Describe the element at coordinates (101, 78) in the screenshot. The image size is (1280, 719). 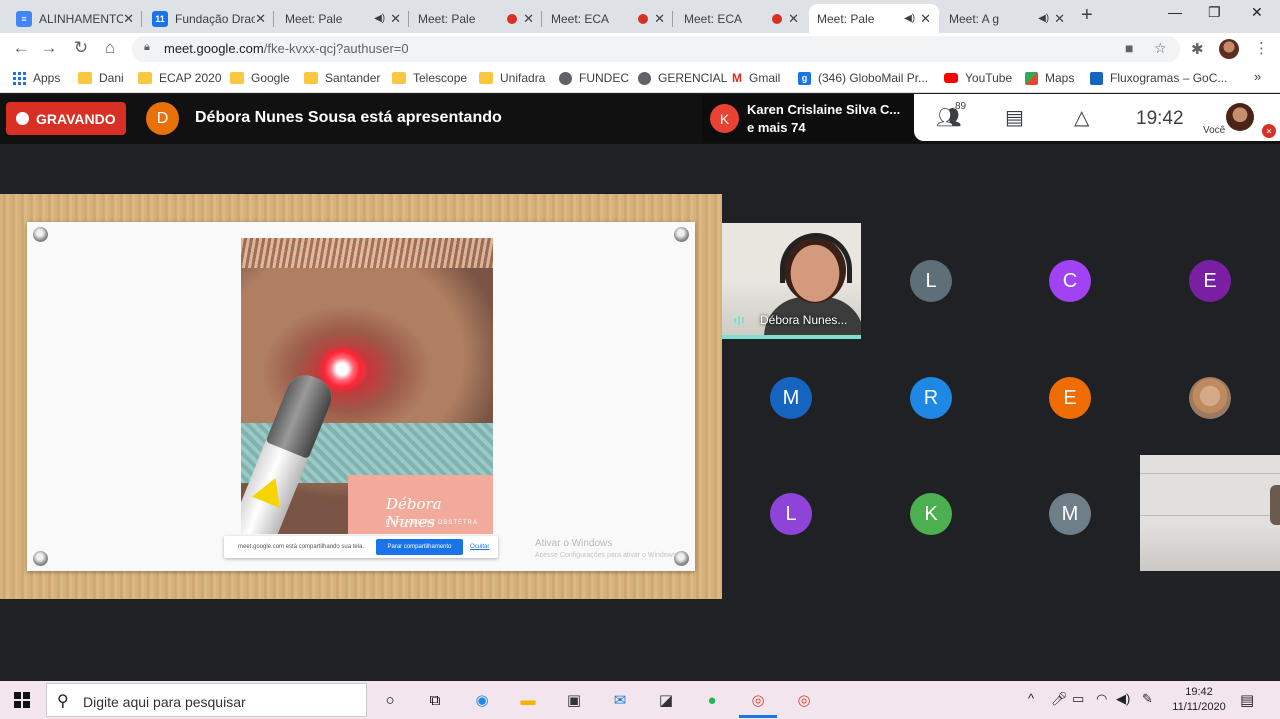
I see `bookmark-dani: Dani` at that location.